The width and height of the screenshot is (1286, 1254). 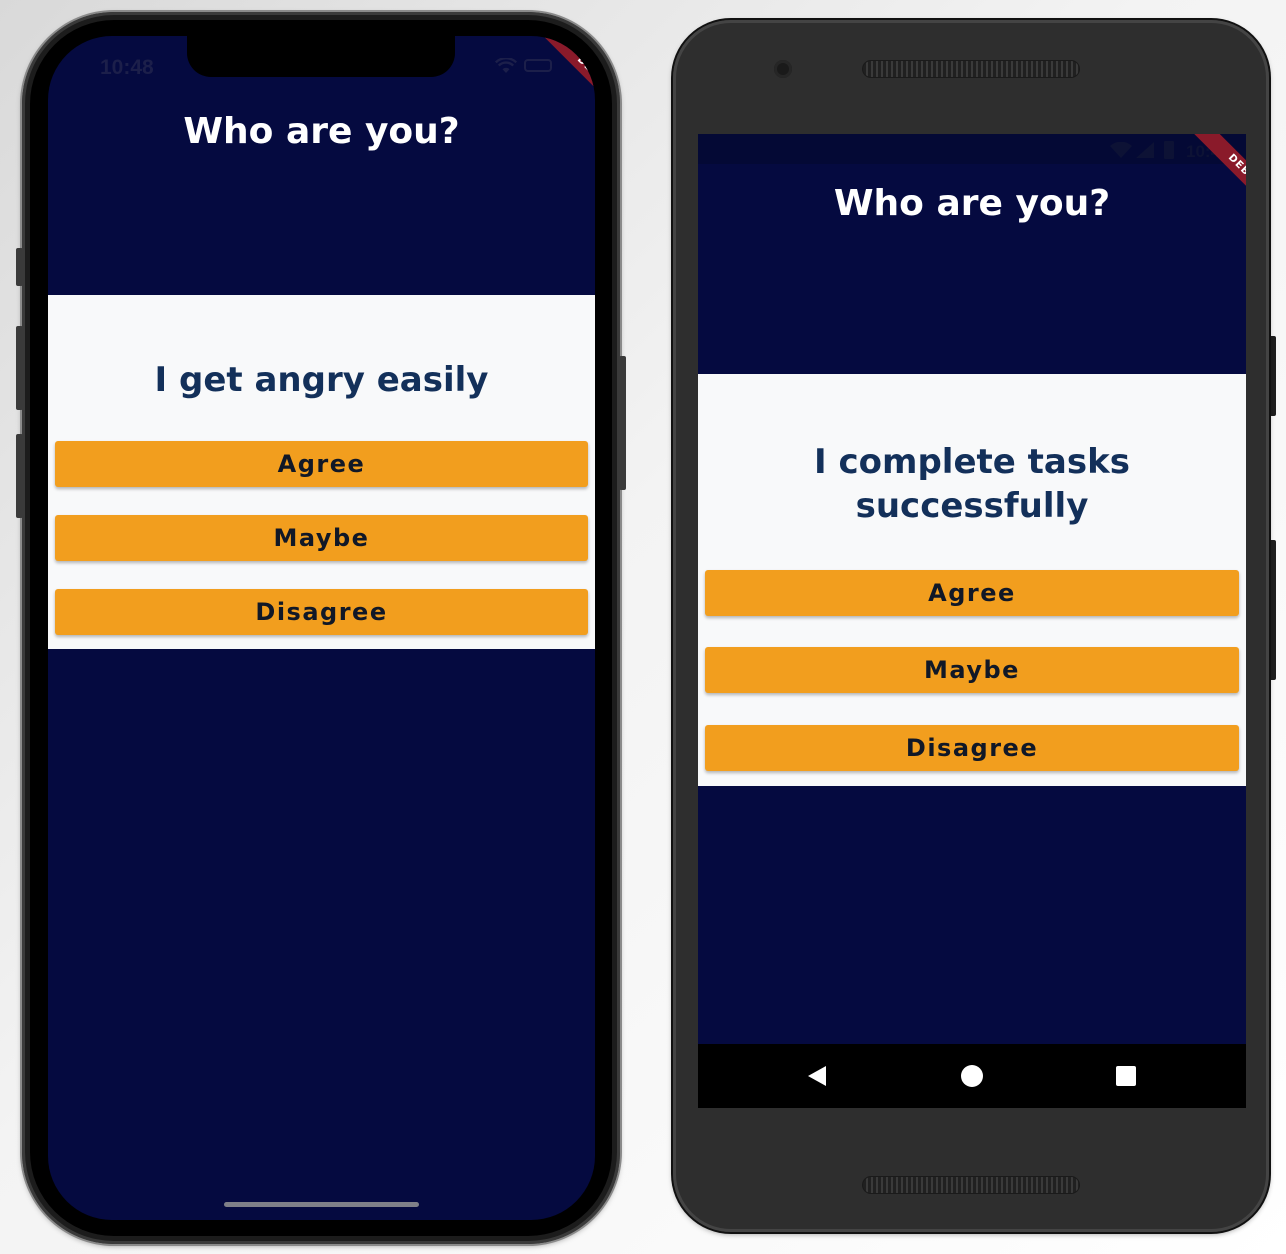 I want to click on top-speaker, so click(x=971, y=69).